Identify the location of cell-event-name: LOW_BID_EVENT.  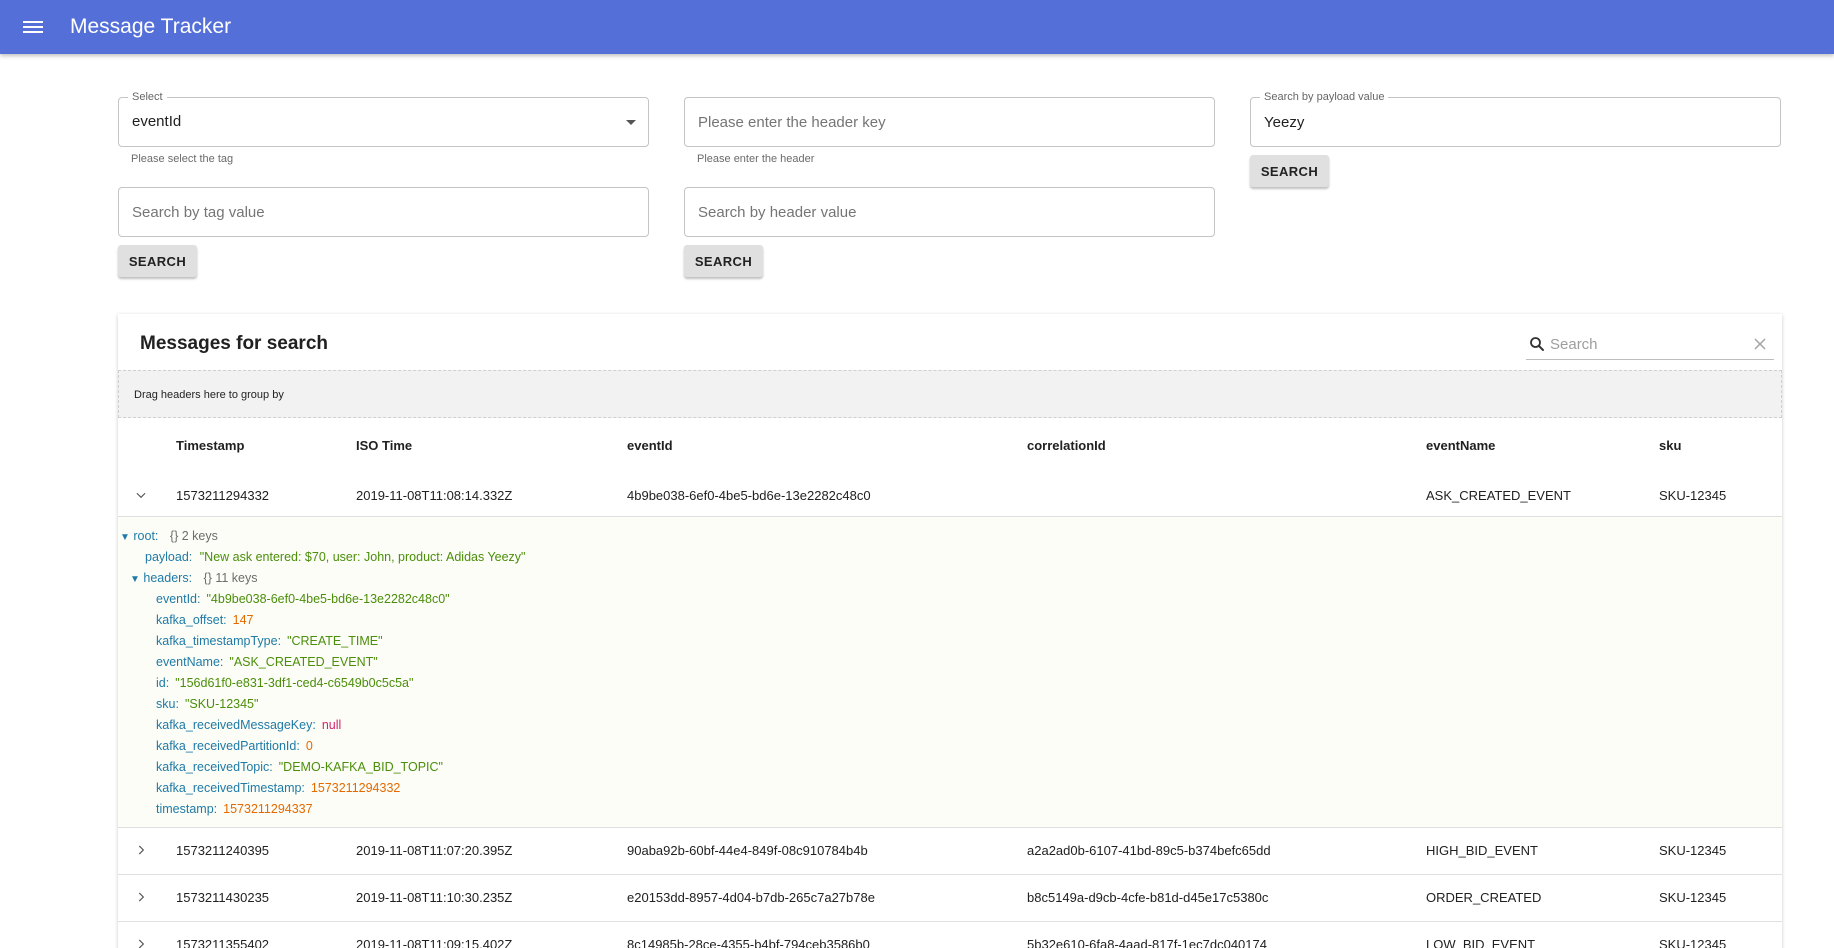
(1481, 942).